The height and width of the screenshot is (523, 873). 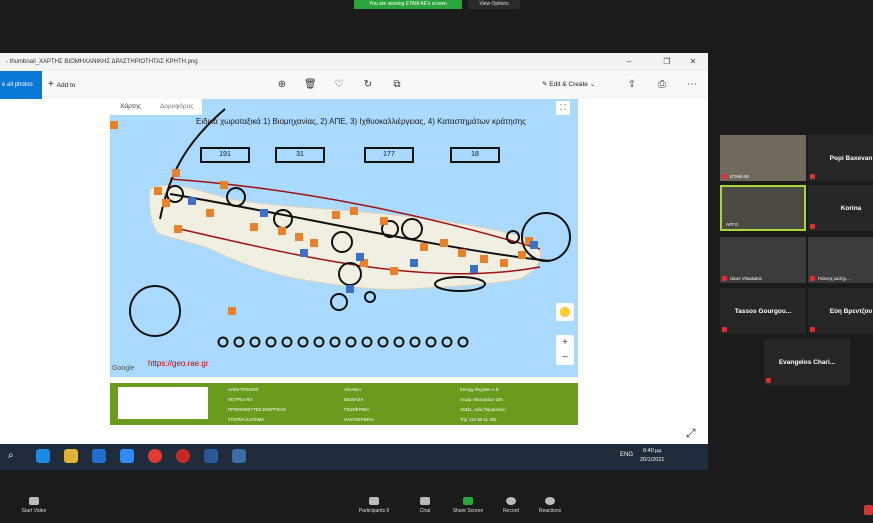 What do you see at coordinates (300, 155) in the screenshot?
I see `count-res: 31` at bounding box center [300, 155].